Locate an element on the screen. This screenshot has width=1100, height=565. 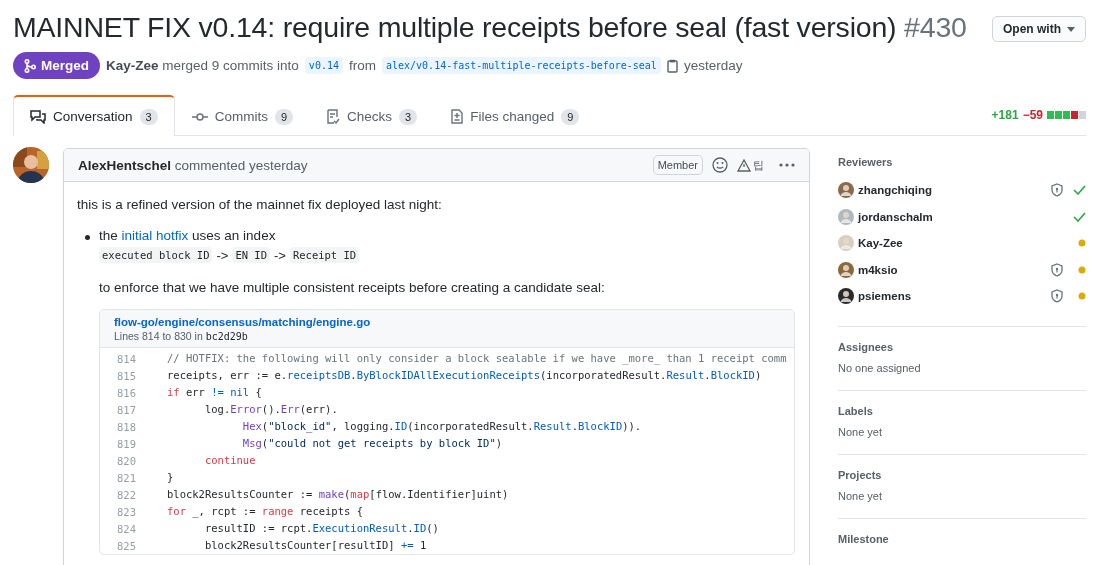
diff-file-icon is located at coordinates (457, 116).